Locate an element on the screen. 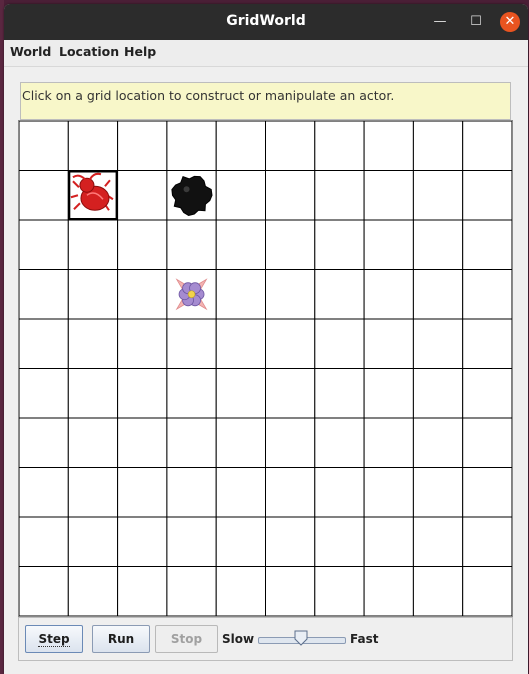 This screenshot has height=674, width=529. minimize-button: — is located at coordinates (440, 22).